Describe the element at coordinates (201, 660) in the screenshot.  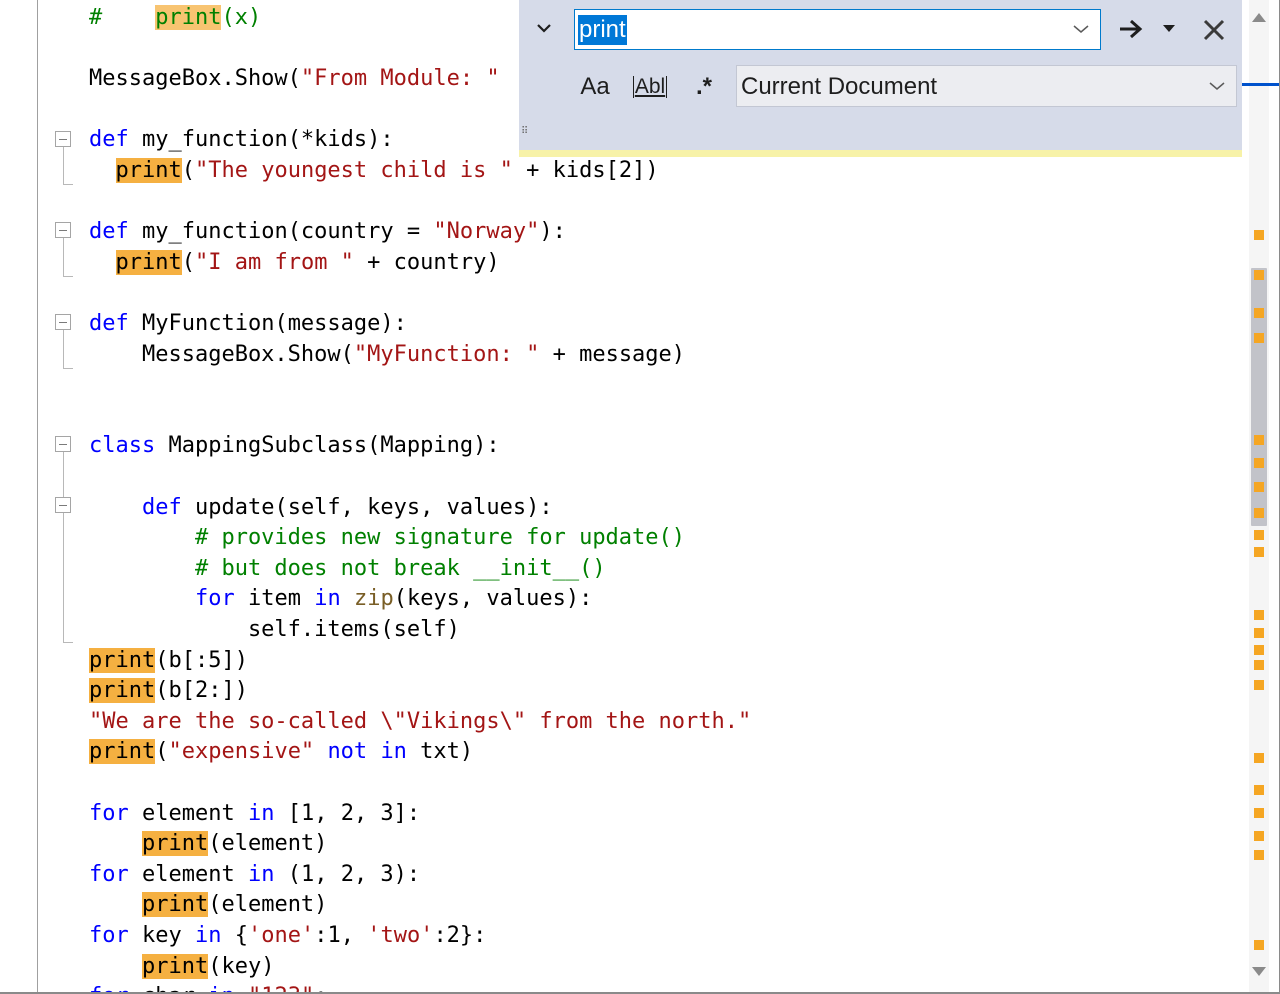
I see `code-token: (b[:5])` at that location.